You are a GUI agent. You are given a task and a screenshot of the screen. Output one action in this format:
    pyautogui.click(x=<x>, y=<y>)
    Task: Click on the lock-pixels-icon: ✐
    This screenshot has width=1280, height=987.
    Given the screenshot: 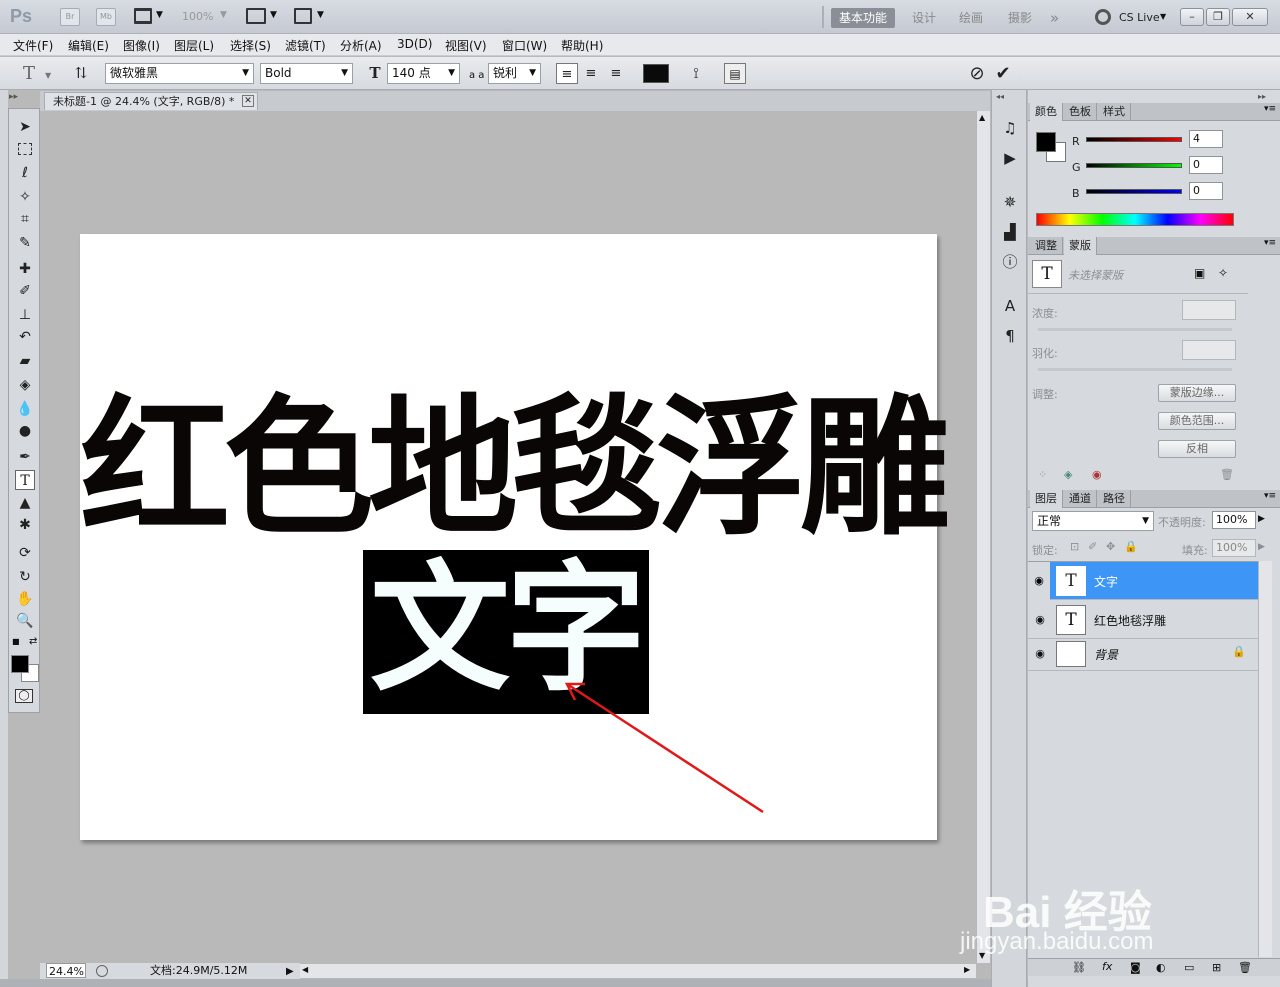 What is the action you would take?
    pyautogui.click(x=1092, y=546)
    